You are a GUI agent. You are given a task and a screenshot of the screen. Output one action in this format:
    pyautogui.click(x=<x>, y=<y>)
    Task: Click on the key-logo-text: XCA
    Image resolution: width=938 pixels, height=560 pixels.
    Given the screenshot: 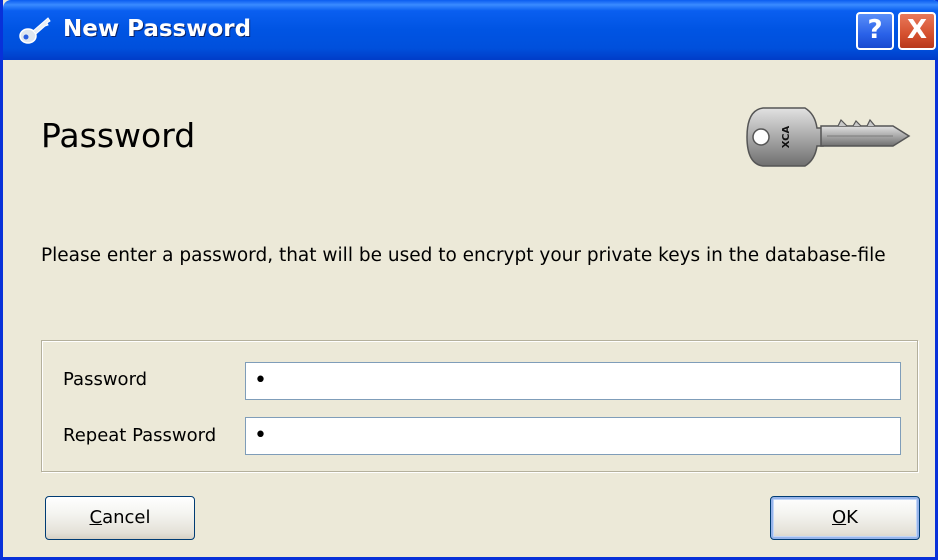 What is the action you would take?
    pyautogui.click(x=786, y=137)
    